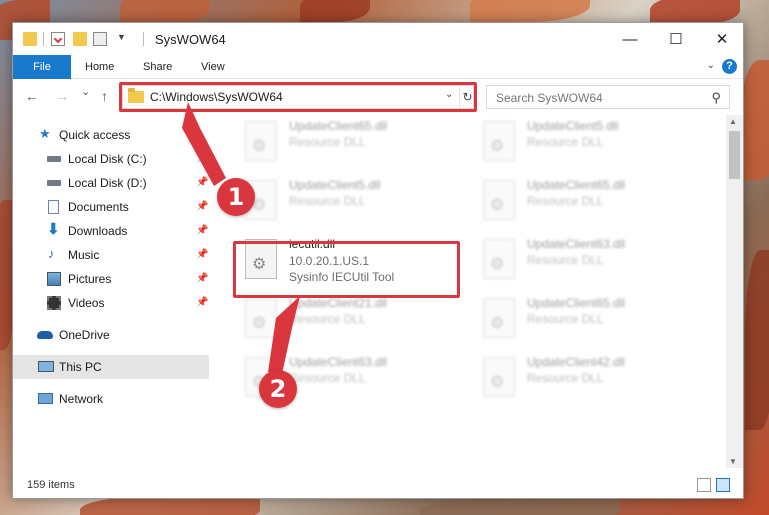 The height and width of the screenshot is (515, 769). Describe the element at coordinates (278, 389) in the screenshot. I see `step-badge-2: 2` at that location.